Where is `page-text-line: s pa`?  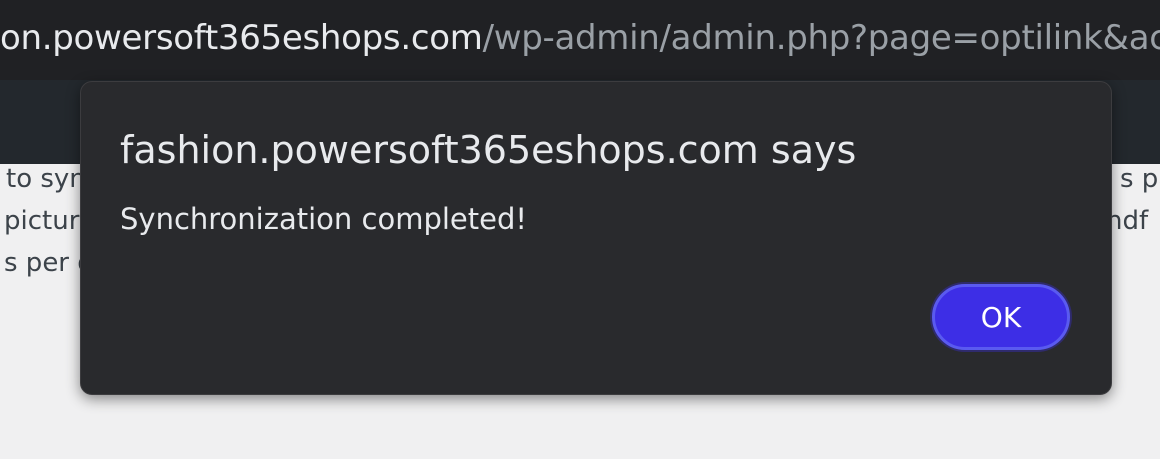
page-text-line: s pa is located at coordinates (1140, 179).